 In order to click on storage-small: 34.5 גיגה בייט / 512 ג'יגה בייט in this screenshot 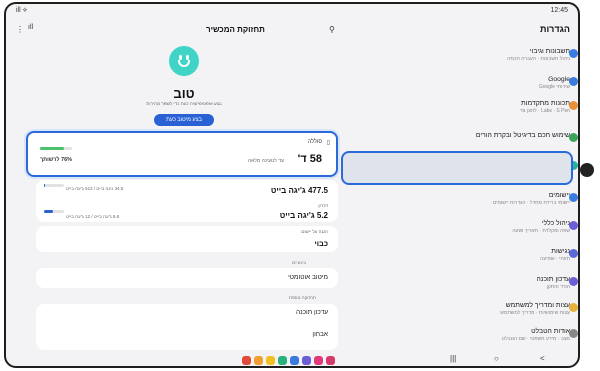, I will do `click(95, 188)`.